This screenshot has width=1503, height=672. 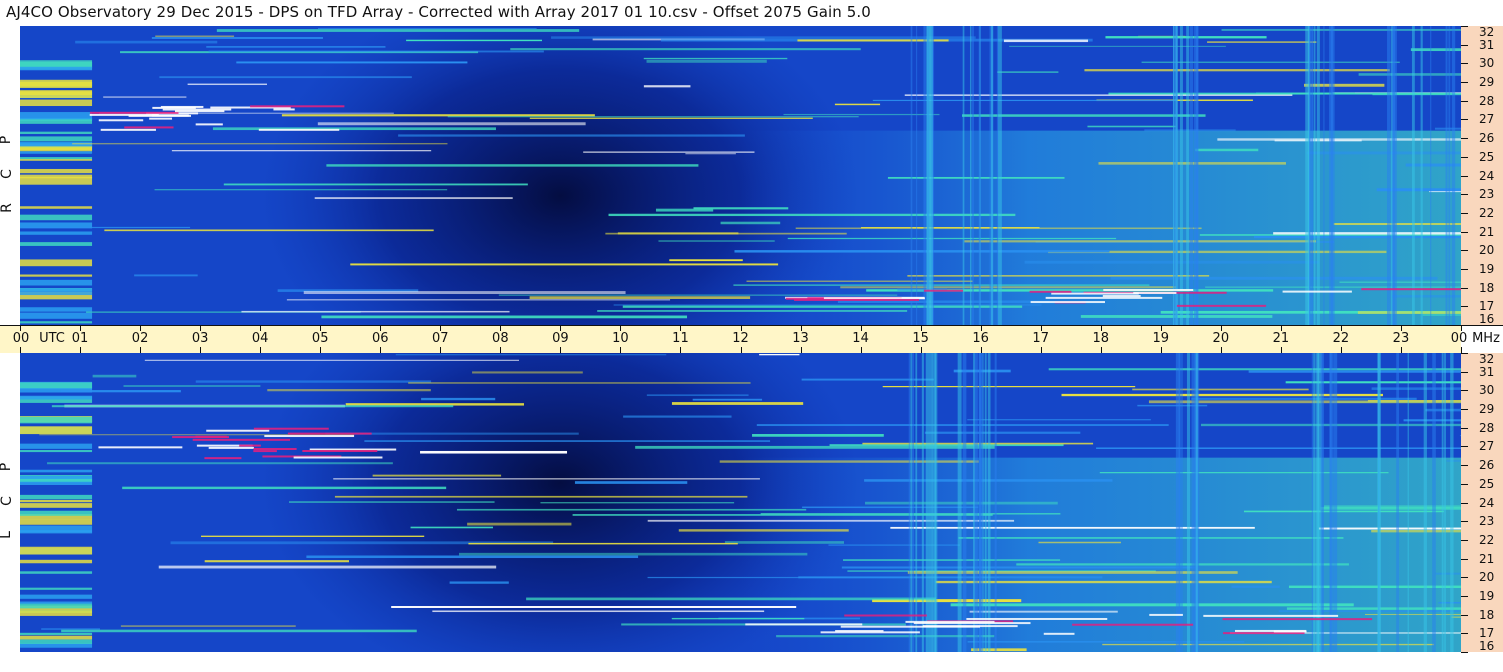 I want to click on utc-tick-label: 16, so click(x=980, y=338).